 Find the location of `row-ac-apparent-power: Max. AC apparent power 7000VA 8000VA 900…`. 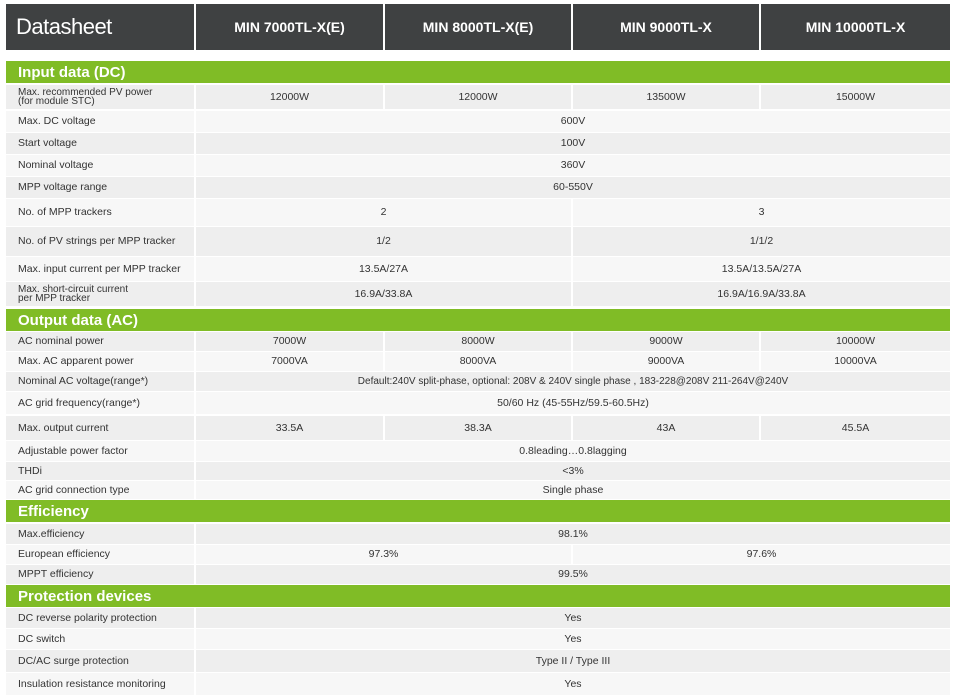

row-ac-apparent-power: Max. AC apparent power 7000VA 8000VA 900… is located at coordinates (478, 361).